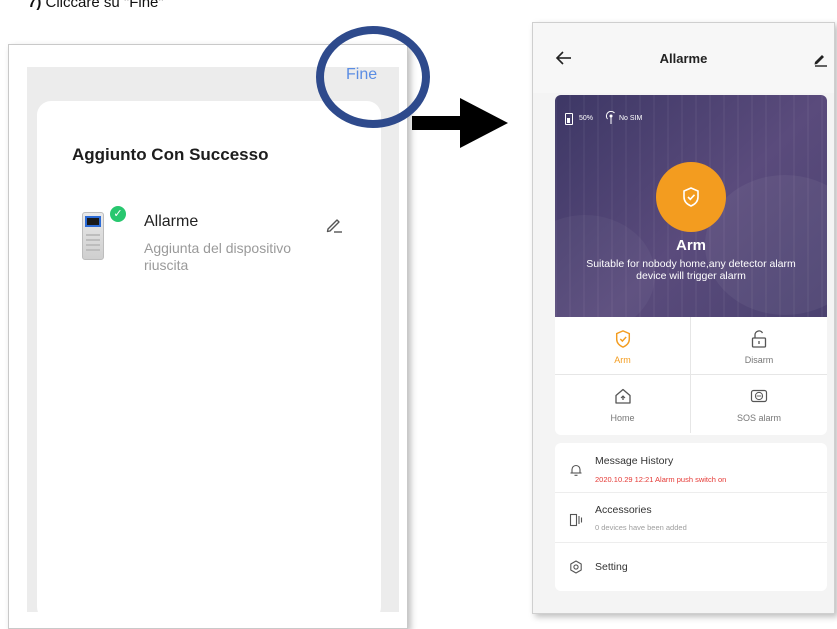 The width and height of the screenshot is (837, 629). What do you see at coordinates (104, 5) in the screenshot?
I see `step-text: Cliccare su "Fine"` at bounding box center [104, 5].